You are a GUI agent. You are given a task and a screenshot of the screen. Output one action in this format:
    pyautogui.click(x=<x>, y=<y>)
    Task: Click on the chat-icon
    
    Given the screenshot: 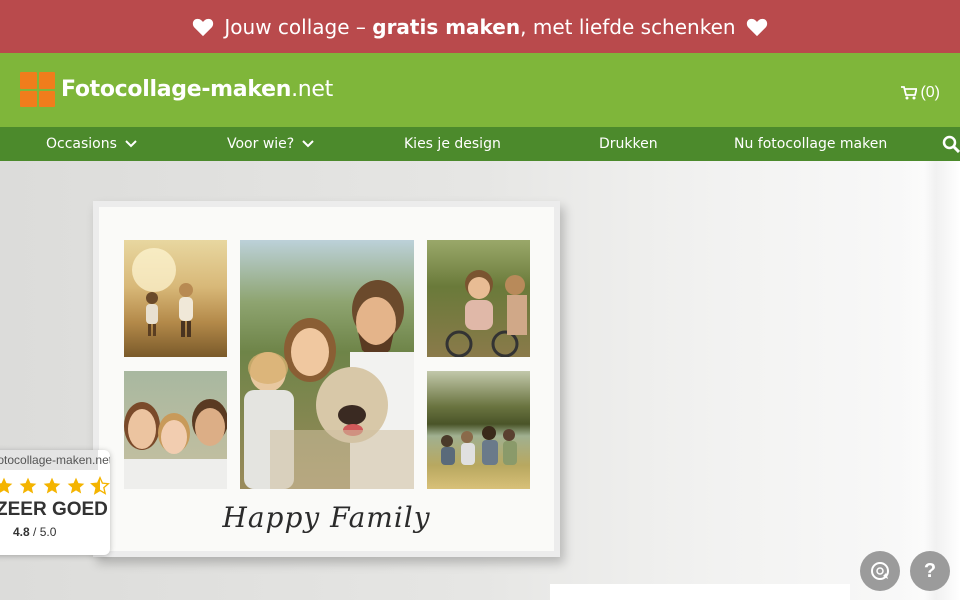 What is the action you would take?
    pyautogui.click(x=880, y=571)
    